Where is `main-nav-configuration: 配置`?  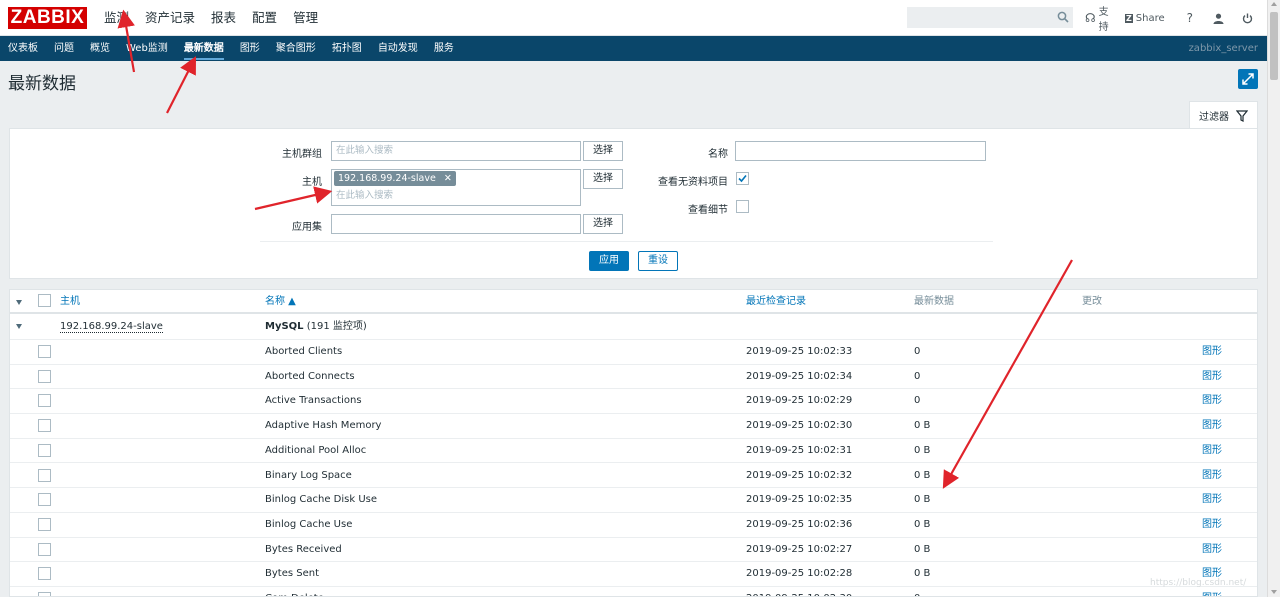
main-nav-configuration: 配置 is located at coordinates (264, 18).